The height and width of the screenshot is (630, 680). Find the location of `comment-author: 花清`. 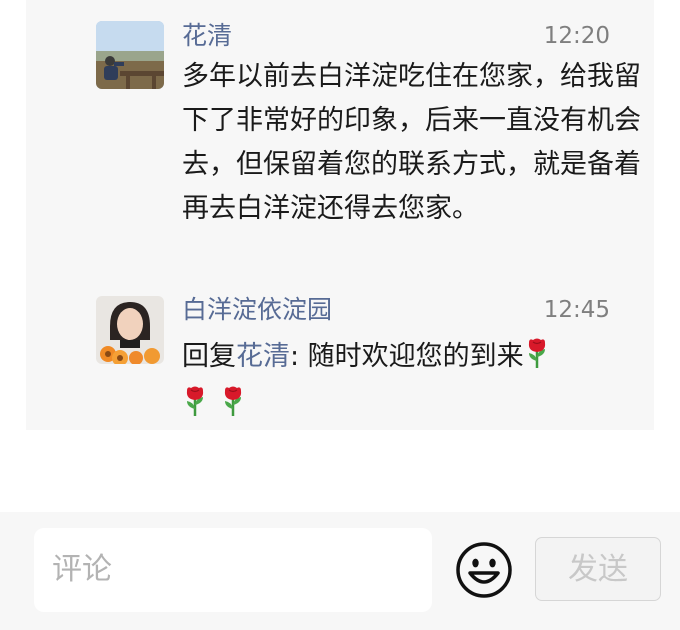

comment-author: 花清 is located at coordinates (207, 36).